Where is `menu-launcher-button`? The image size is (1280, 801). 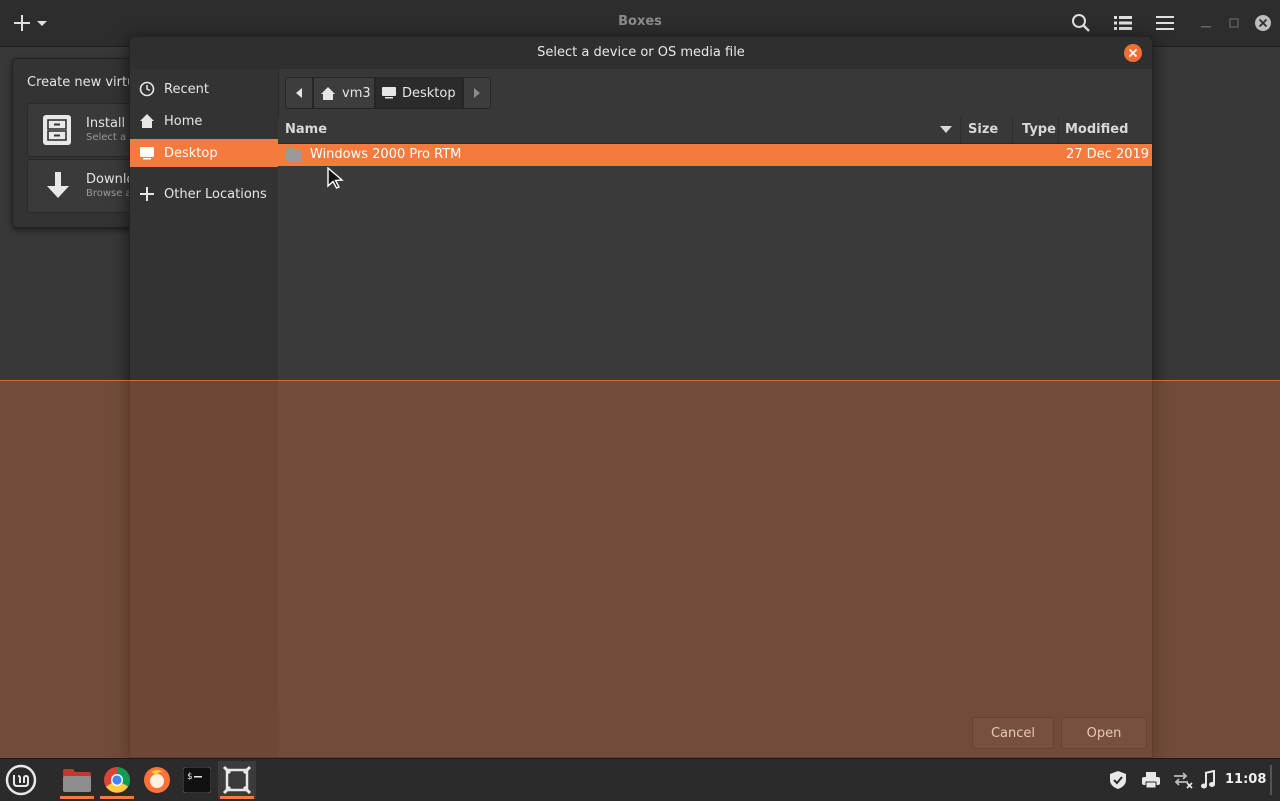
menu-launcher-button is located at coordinates (21, 780).